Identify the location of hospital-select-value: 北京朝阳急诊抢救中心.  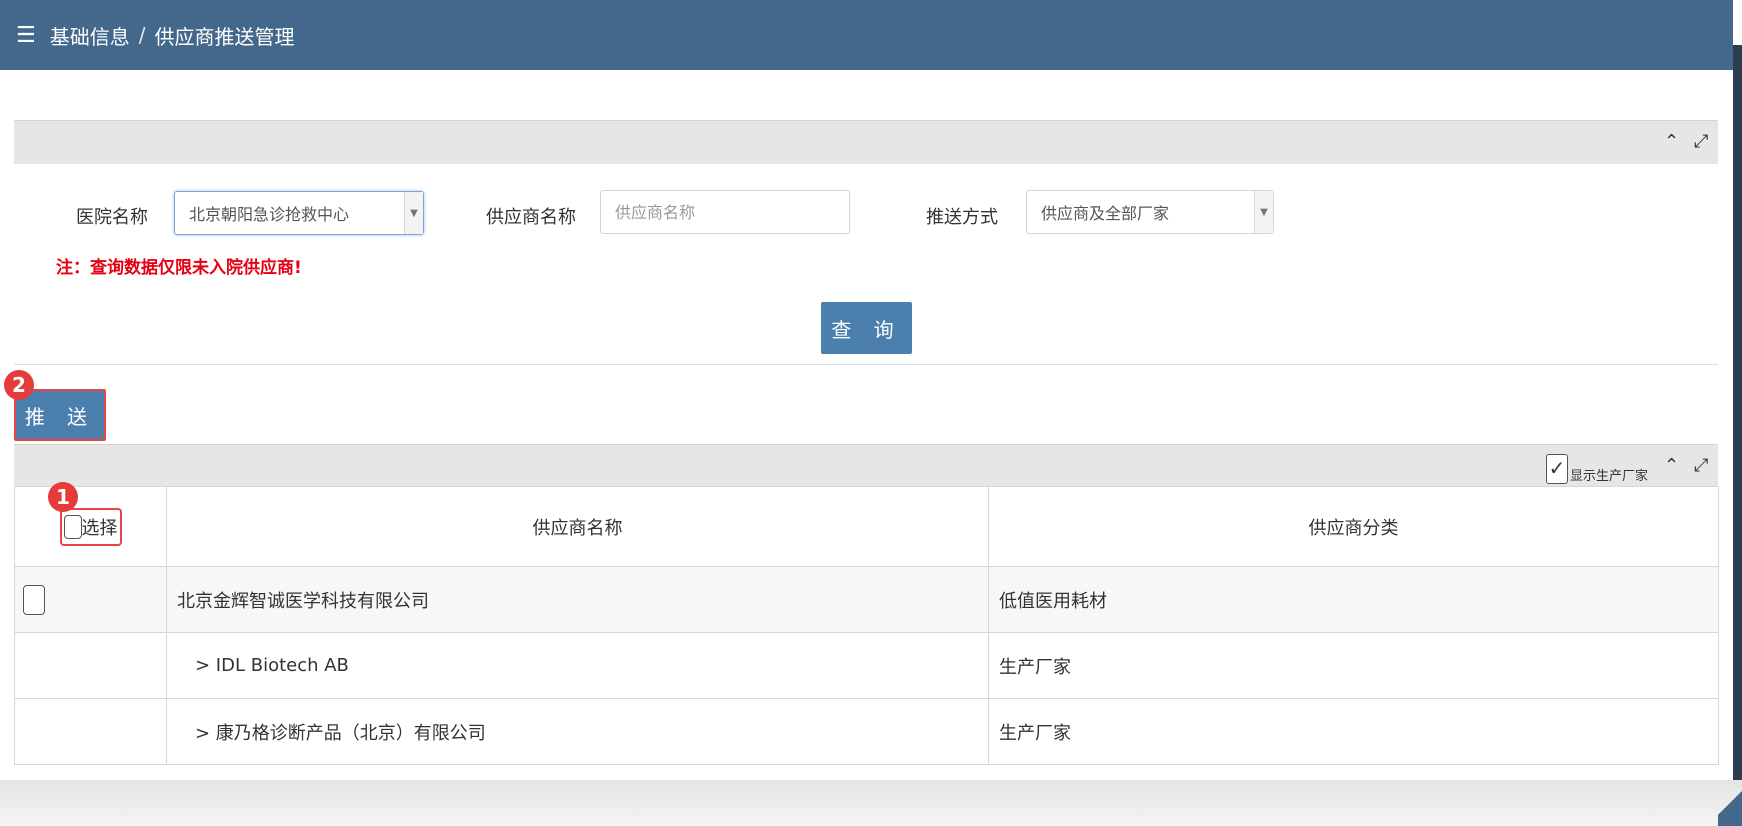
(269, 214).